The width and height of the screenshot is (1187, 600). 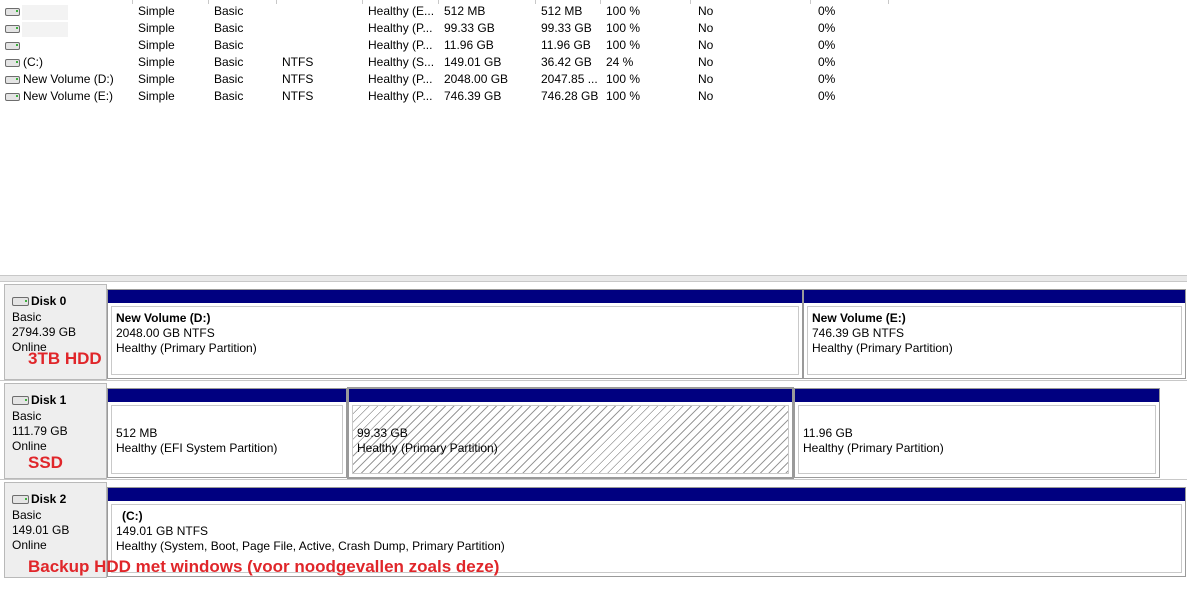 What do you see at coordinates (68, 79) in the screenshot?
I see `volume-name: New Volume (D:)` at bounding box center [68, 79].